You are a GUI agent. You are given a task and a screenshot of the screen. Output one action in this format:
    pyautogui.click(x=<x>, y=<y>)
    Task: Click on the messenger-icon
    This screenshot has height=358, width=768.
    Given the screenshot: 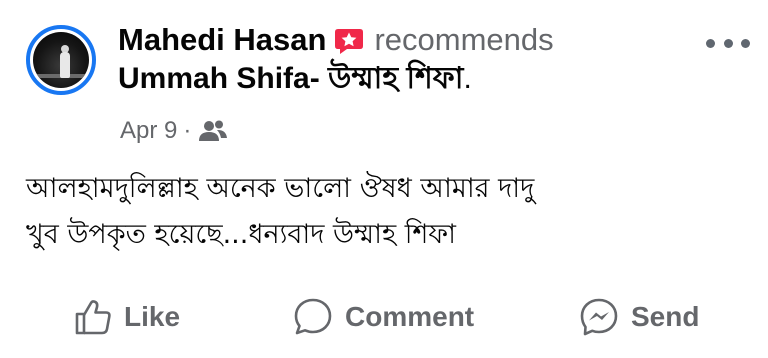 What is the action you would take?
    pyautogui.click(x=599, y=317)
    